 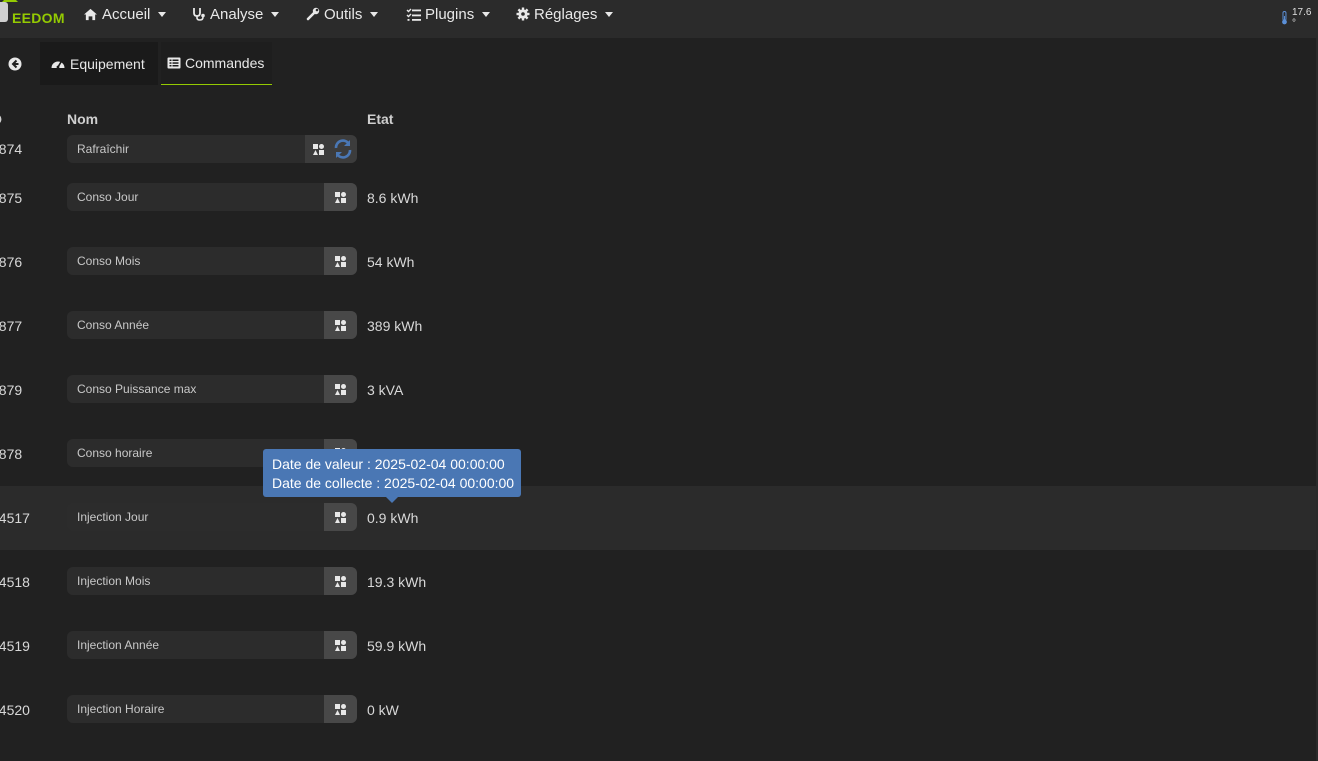 What do you see at coordinates (1284, 18) in the screenshot?
I see `thermometer-icon` at bounding box center [1284, 18].